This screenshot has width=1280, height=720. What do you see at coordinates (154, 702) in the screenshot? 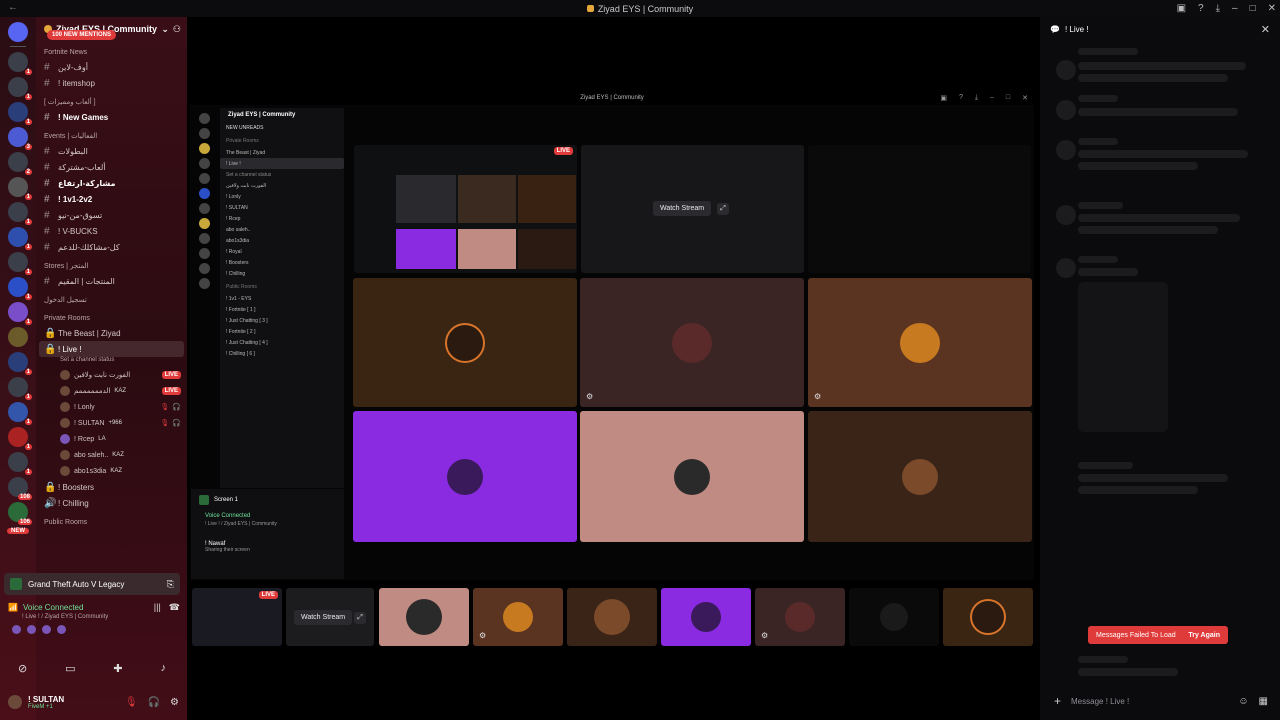
I see `deafen-icon: 🎧` at bounding box center [154, 702].